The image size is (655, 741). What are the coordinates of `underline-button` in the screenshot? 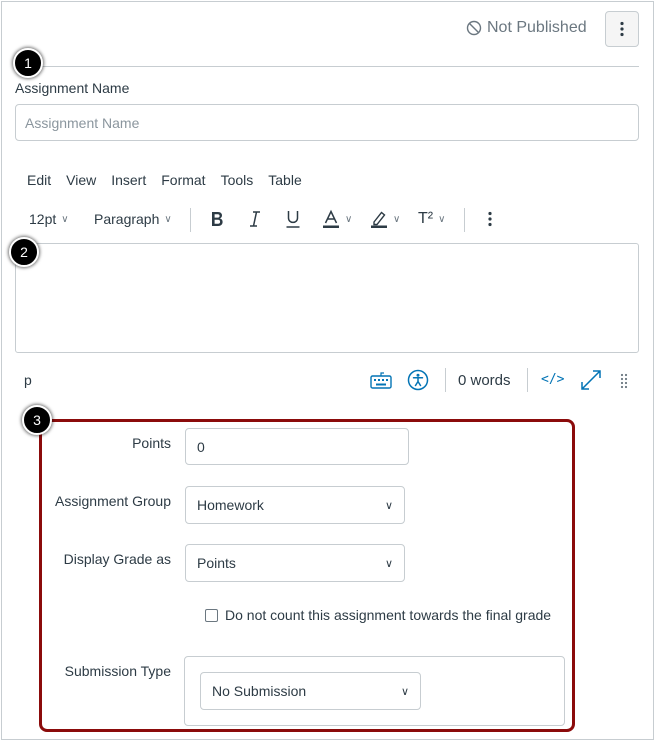 It's located at (293, 219).